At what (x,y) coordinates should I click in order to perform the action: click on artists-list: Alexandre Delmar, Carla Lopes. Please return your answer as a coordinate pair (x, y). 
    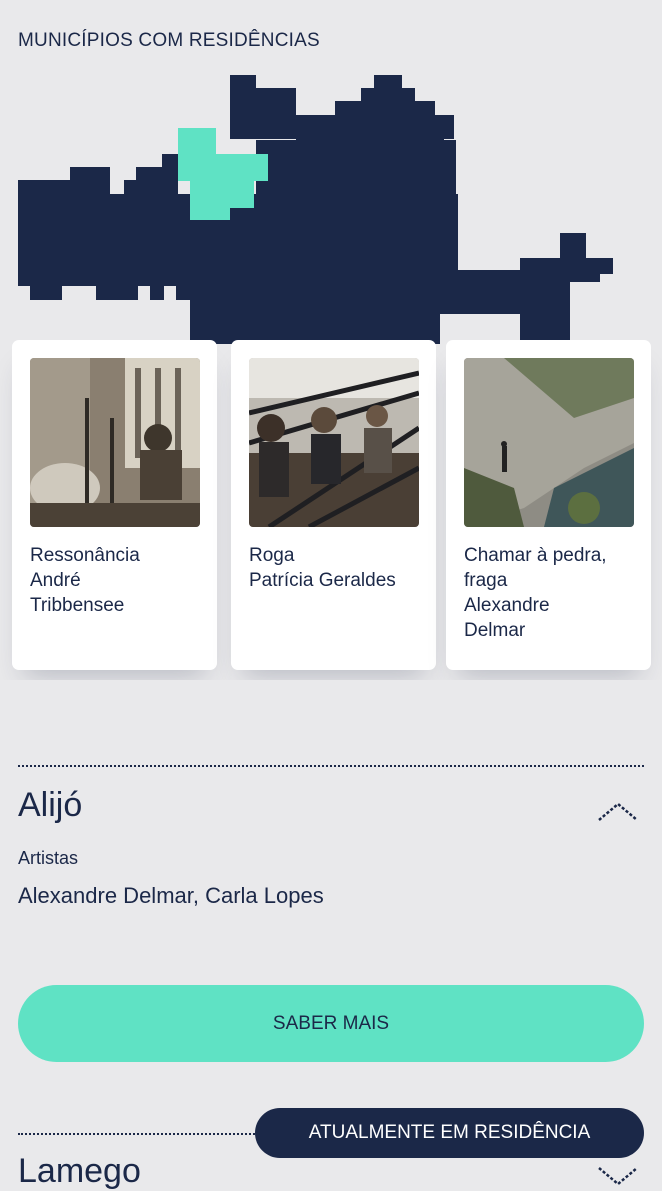
    Looking at the image, I should click on (171, 895).